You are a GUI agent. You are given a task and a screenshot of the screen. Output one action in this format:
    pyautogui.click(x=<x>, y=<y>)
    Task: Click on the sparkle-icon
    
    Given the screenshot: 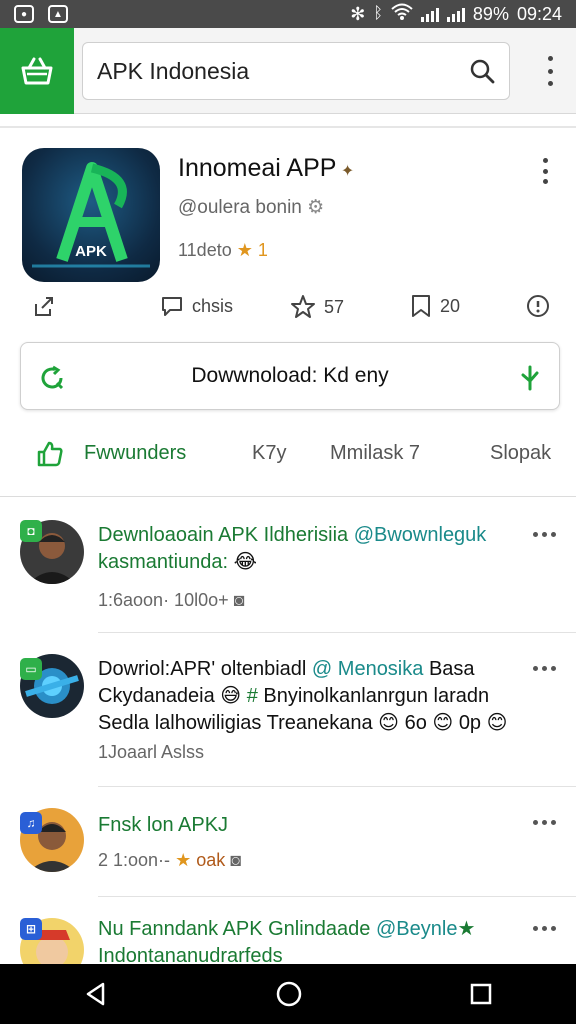 What is the action you would take?
    pyautogui.click(x=530, y=378)
    